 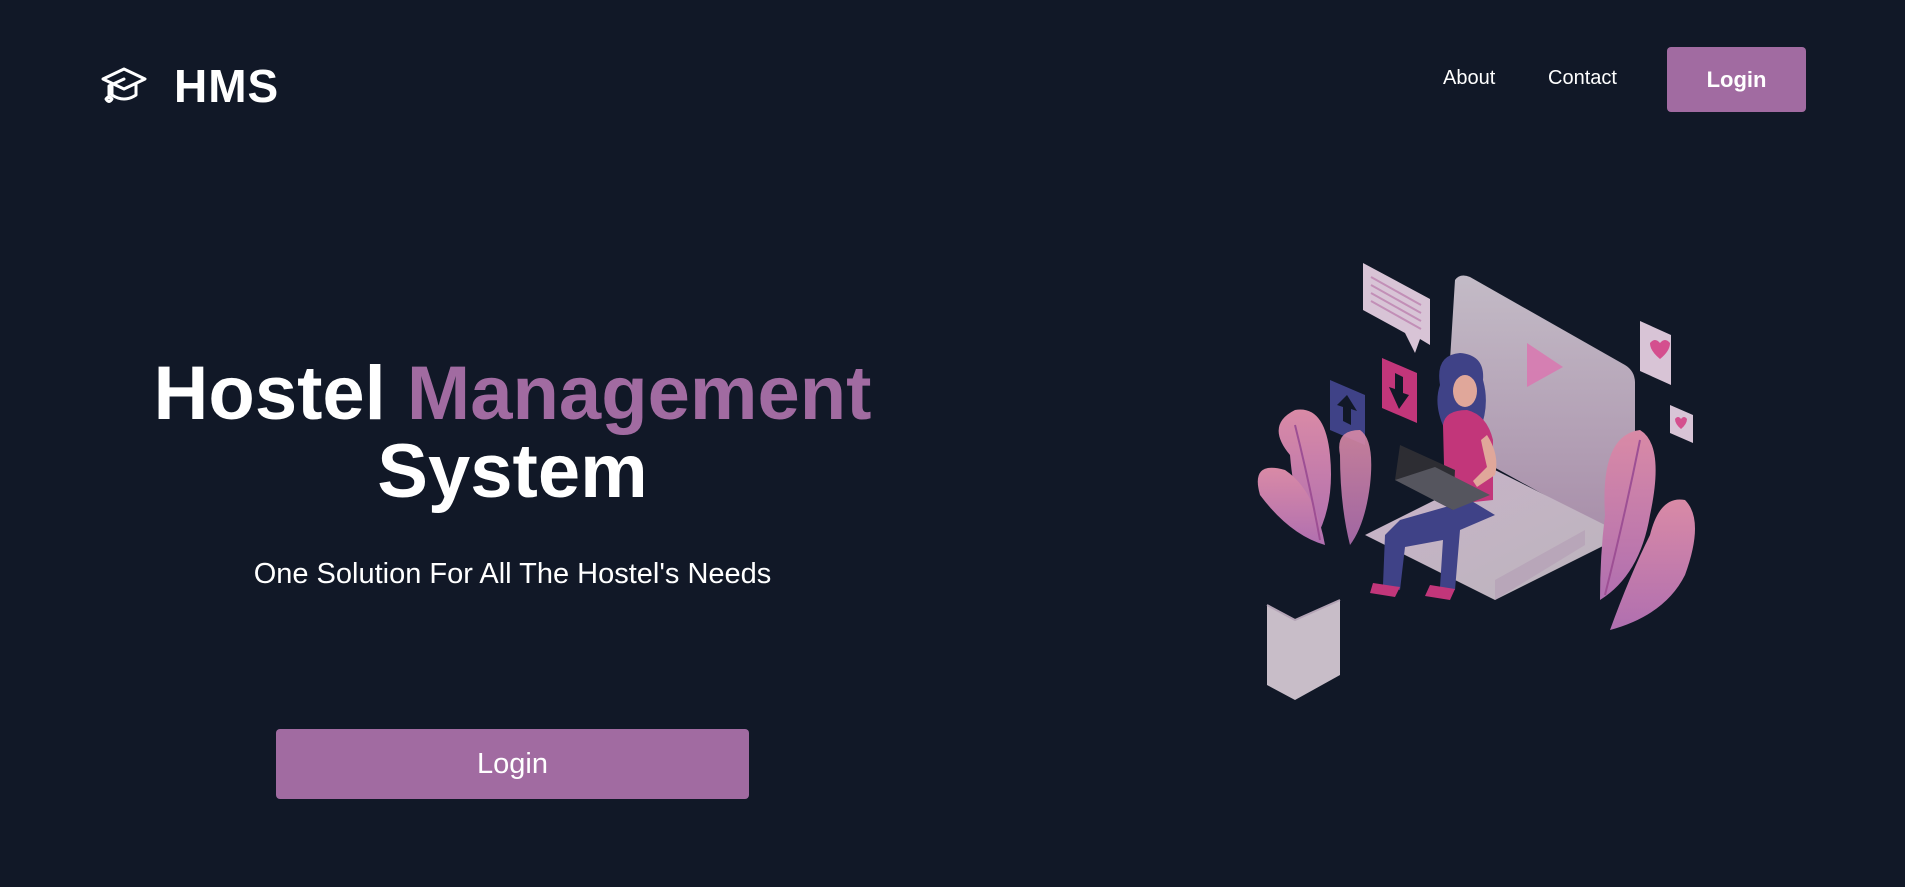 I want to click on hero-subtitle: One Solution For All The Hostel's Needs, so click(x=512, y=574).